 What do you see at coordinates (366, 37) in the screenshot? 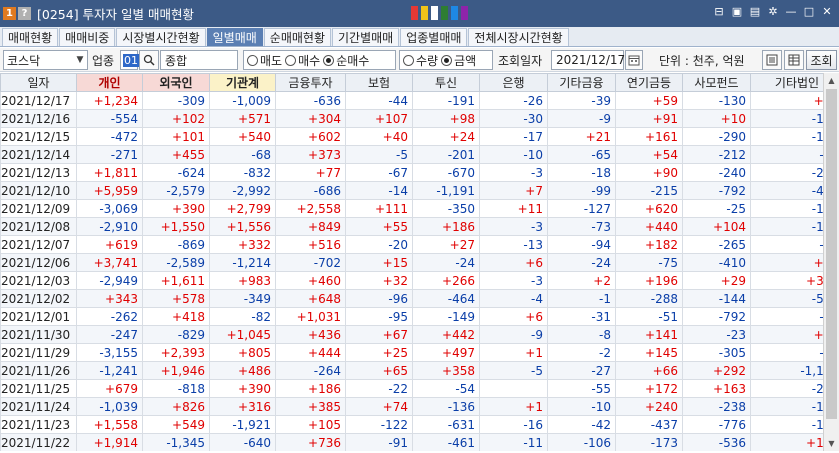
I see `tab-6: 기간별매매` at bounding box center [366, 37].